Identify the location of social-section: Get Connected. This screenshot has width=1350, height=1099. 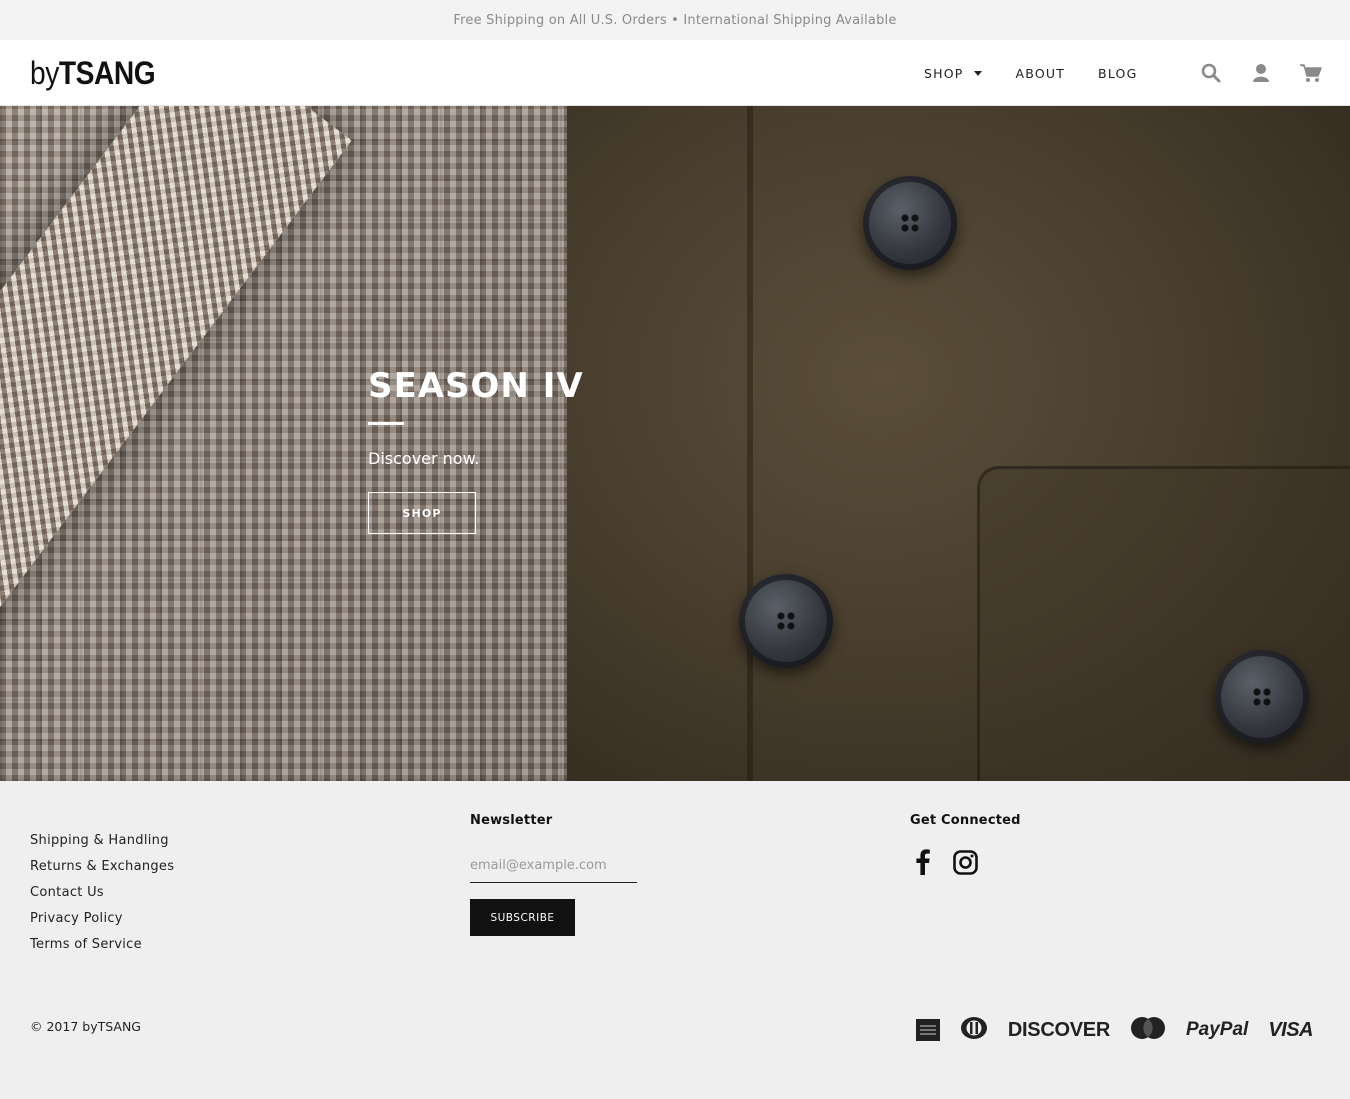
(965, 844).